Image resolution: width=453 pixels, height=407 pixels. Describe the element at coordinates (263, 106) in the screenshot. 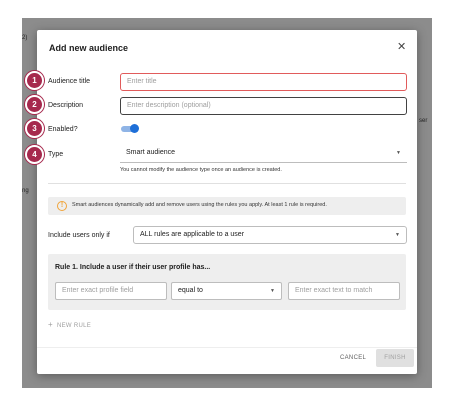

I see `description-input: Enter description (optional)` at that location.